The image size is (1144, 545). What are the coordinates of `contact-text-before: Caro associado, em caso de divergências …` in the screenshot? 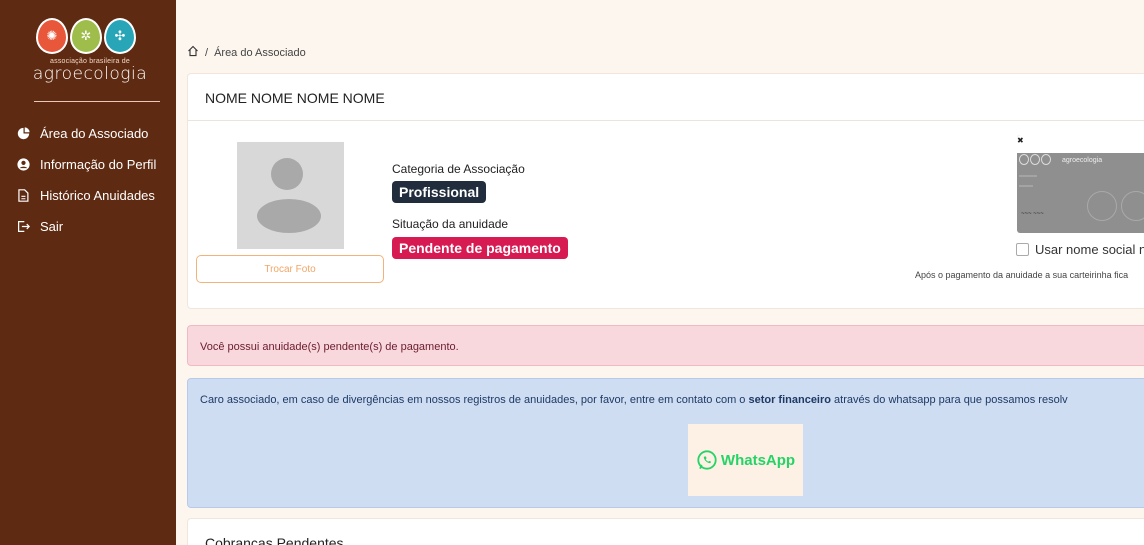 It's located at (474, 400).